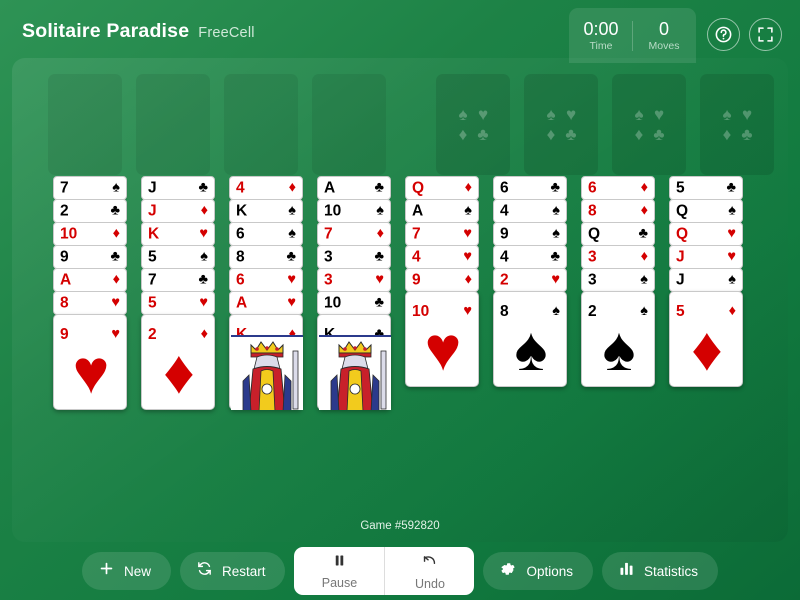  I want to click on card-2-red: 2 ♥, so click(530, 280).